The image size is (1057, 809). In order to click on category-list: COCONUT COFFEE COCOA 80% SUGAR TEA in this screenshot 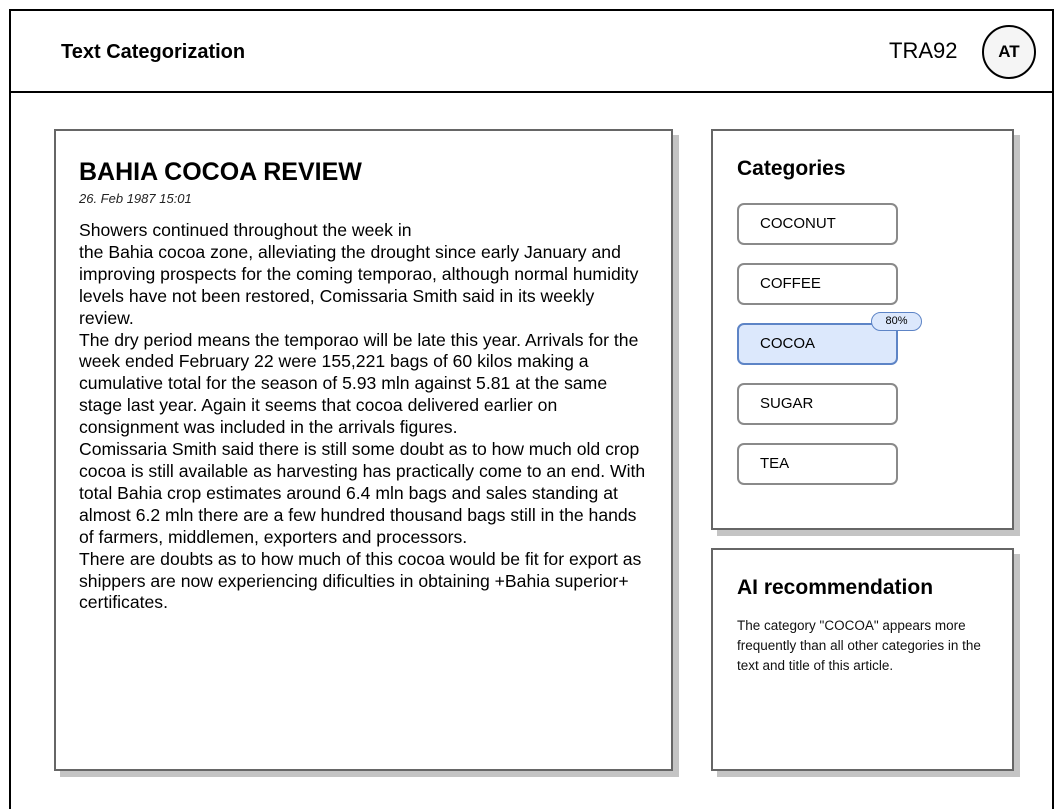, I will do `click(874, 344)`.